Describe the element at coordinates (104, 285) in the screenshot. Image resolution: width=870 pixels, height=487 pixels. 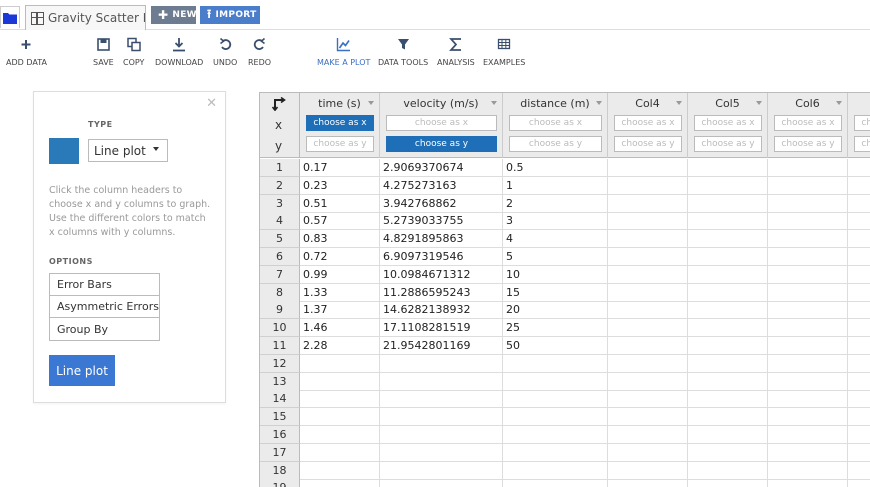
I see `option-error-bars: Error Bars` at that location.